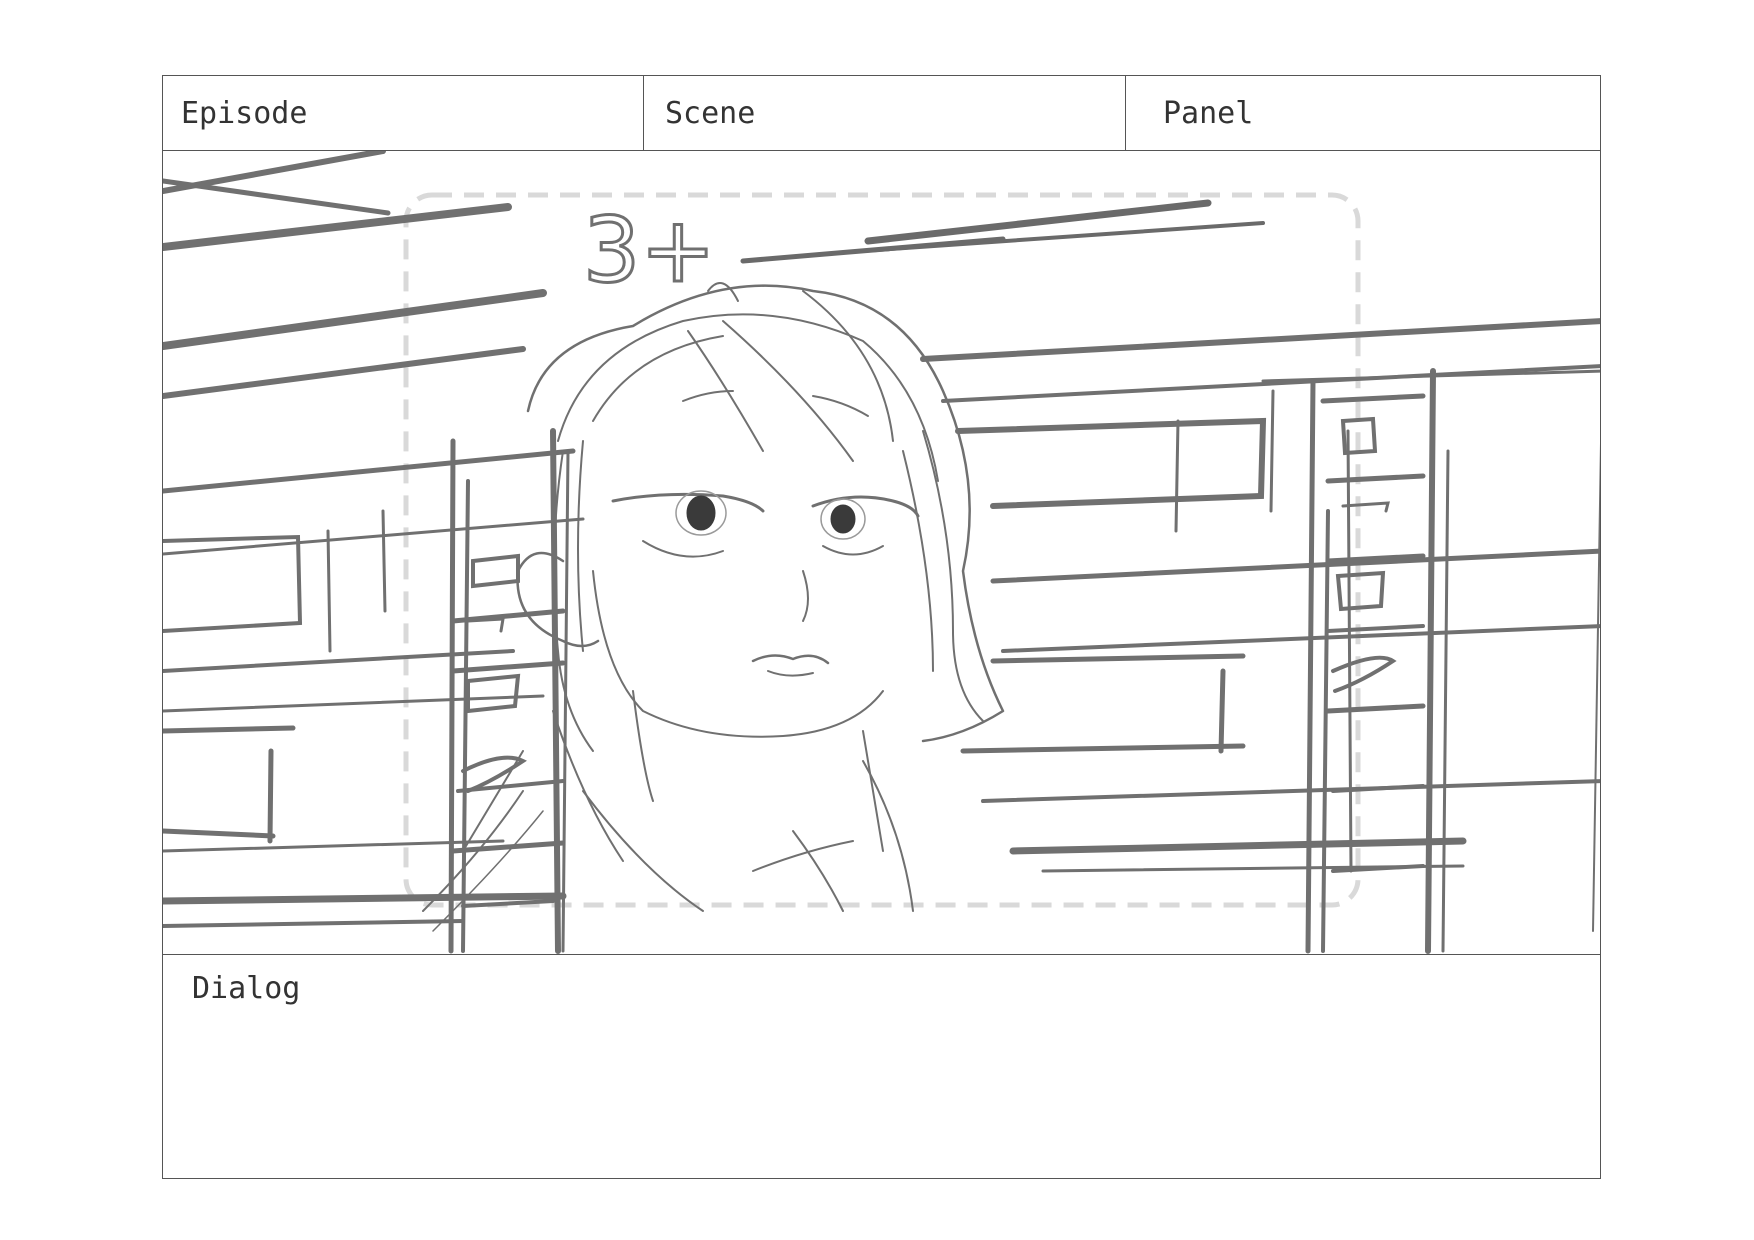 This screenshot has width=1754, height=1240. I want to click on scene-label: Scene, so click(710, 113).